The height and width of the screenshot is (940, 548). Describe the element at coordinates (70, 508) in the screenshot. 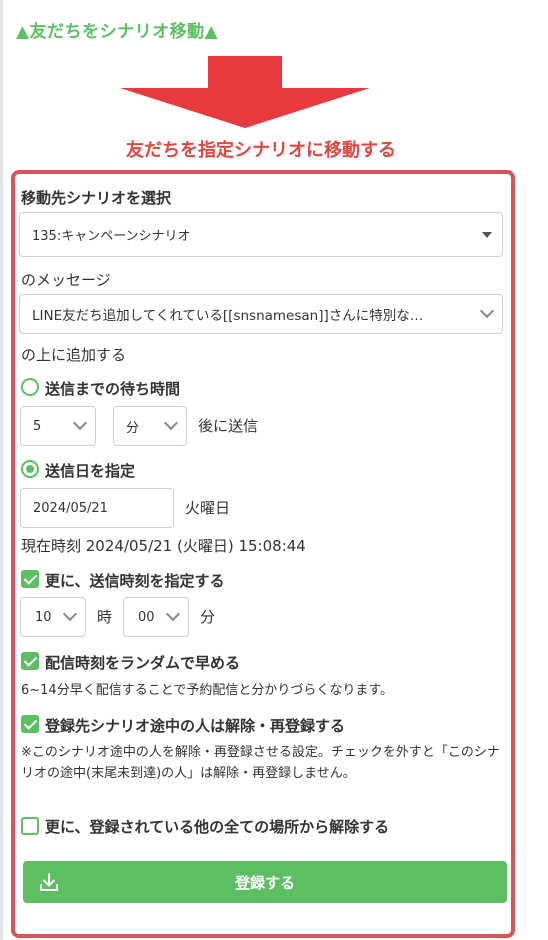

I see `send-date-value: 2024/05/21` at that location.